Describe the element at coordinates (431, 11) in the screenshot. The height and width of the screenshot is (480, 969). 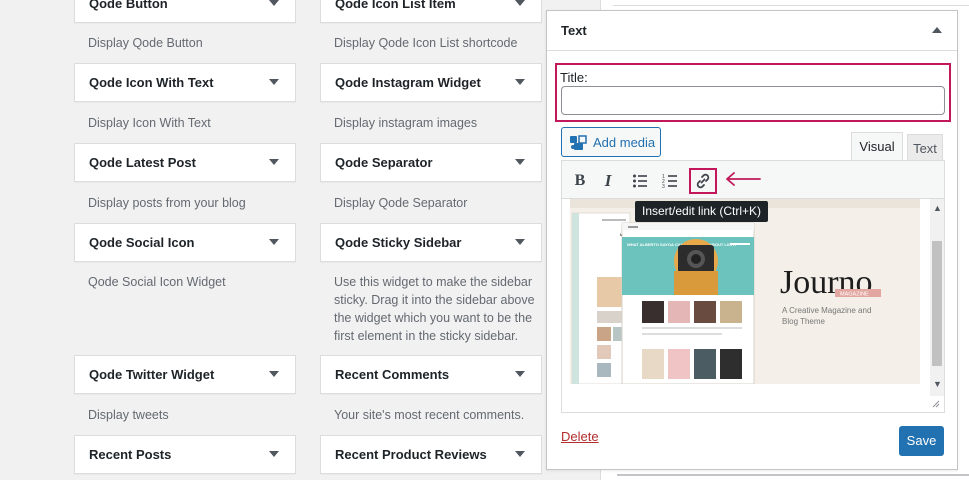
I see `right-widget-0: Qode Icon List Item` at that location.